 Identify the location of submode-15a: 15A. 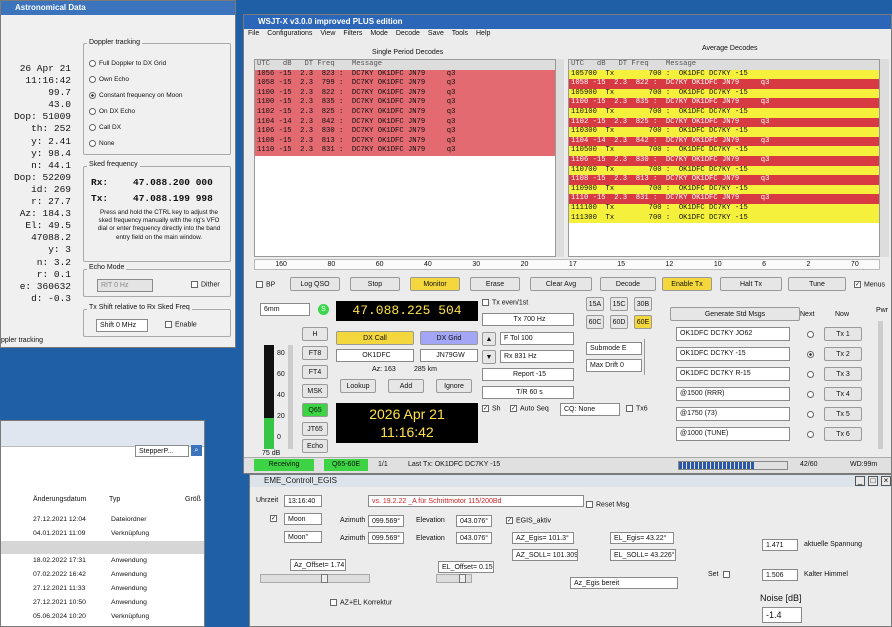
(595, 304).